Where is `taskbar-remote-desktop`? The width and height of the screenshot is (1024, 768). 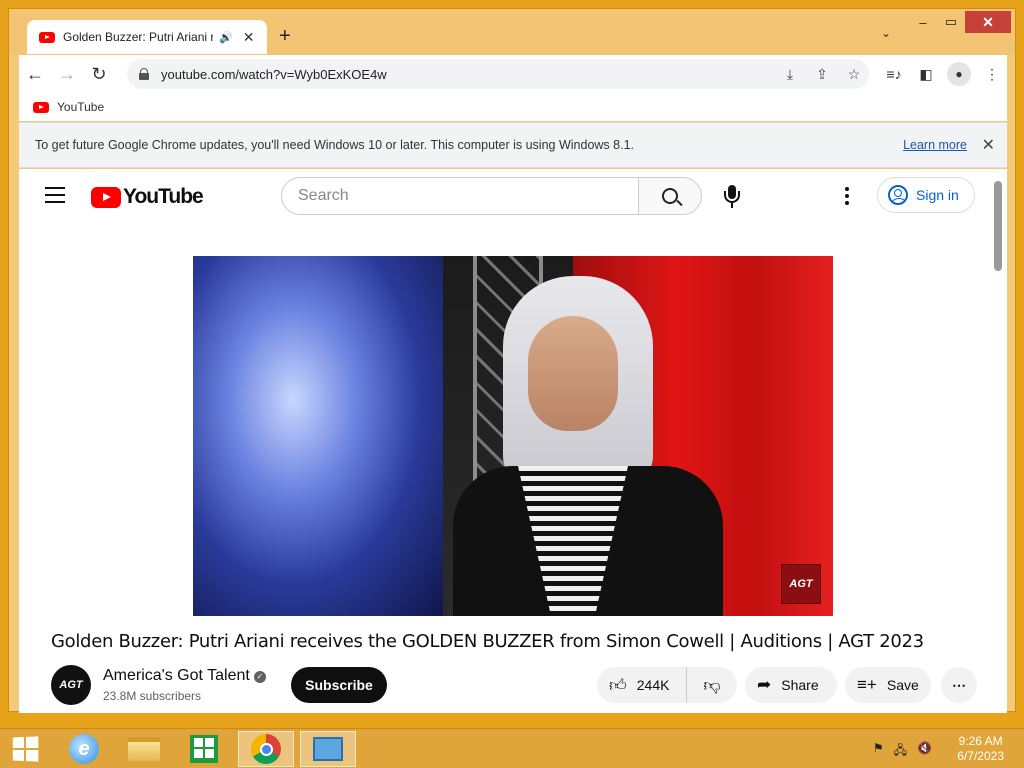
taskbar-remote-desktop is located at coordinates (328, 749).